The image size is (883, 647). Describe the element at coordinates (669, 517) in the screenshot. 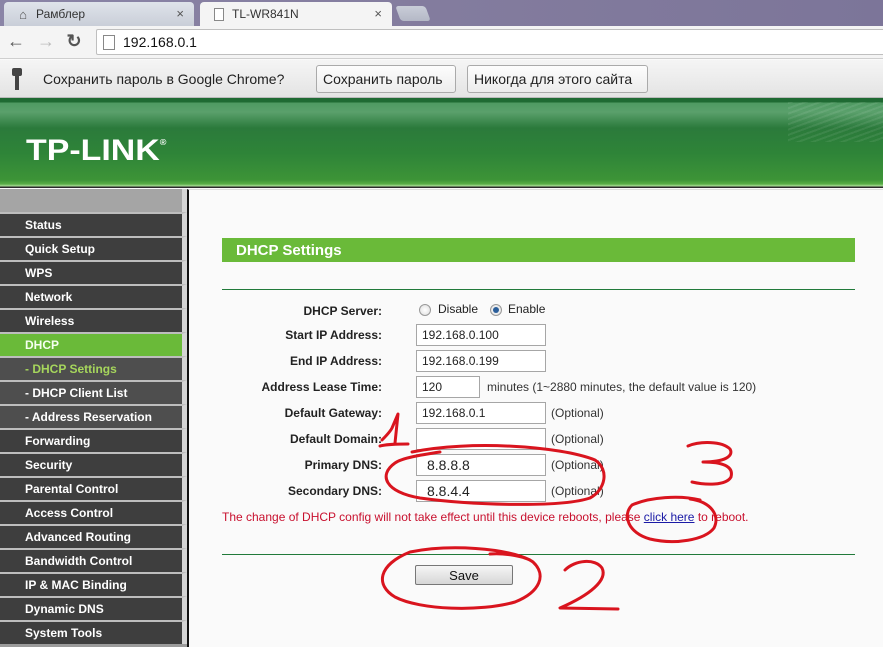

I see `reboot-link: click here` at that location.